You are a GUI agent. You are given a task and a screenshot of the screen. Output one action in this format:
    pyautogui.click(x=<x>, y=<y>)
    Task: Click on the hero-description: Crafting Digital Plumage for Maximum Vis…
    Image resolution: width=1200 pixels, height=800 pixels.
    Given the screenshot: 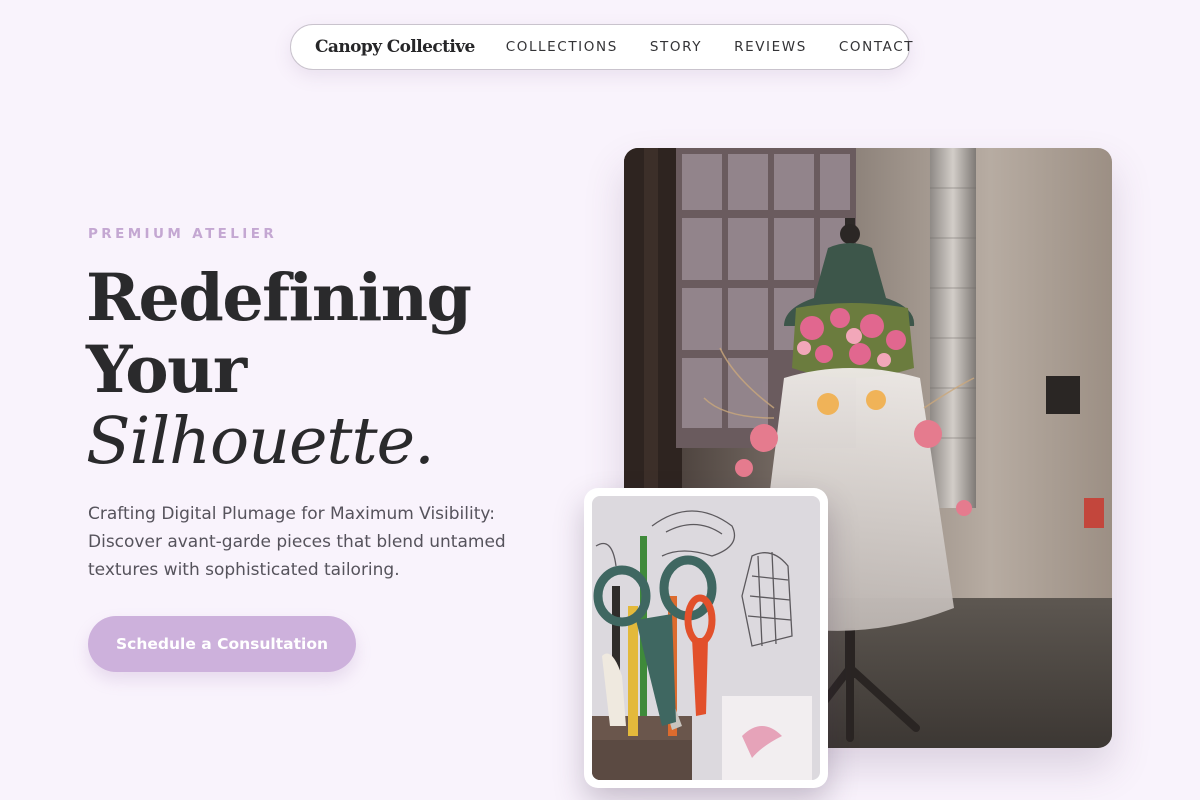 What is the action you would take?
    pyautogui.click(x=297, y=542)
    